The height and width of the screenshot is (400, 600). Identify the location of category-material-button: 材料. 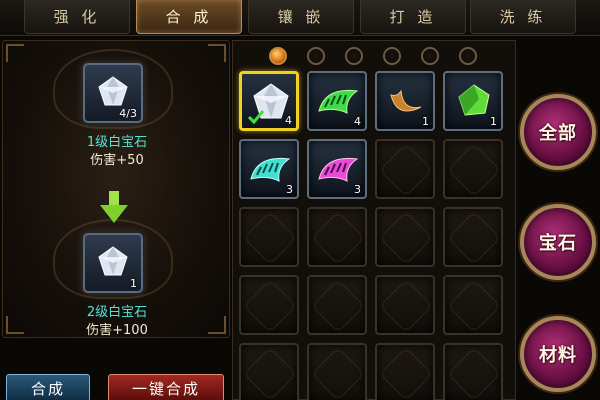
(558, 354).